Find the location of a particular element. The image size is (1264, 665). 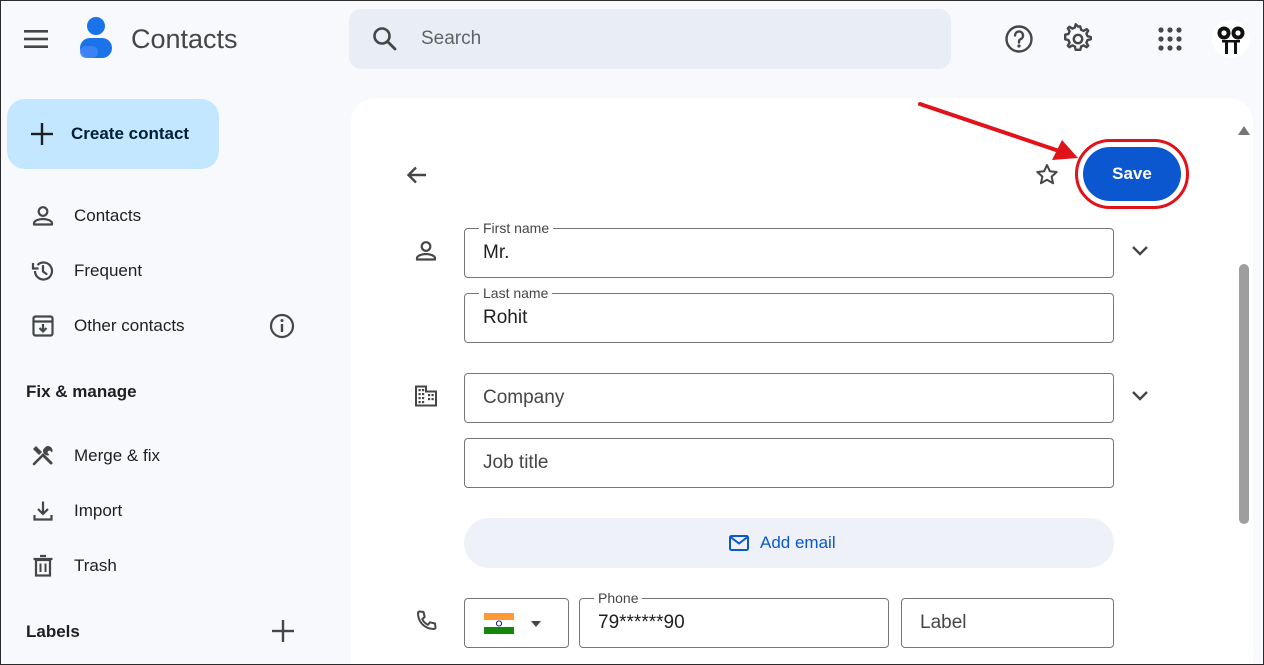

phone-field: Phone is located at coordinates (734, 619).